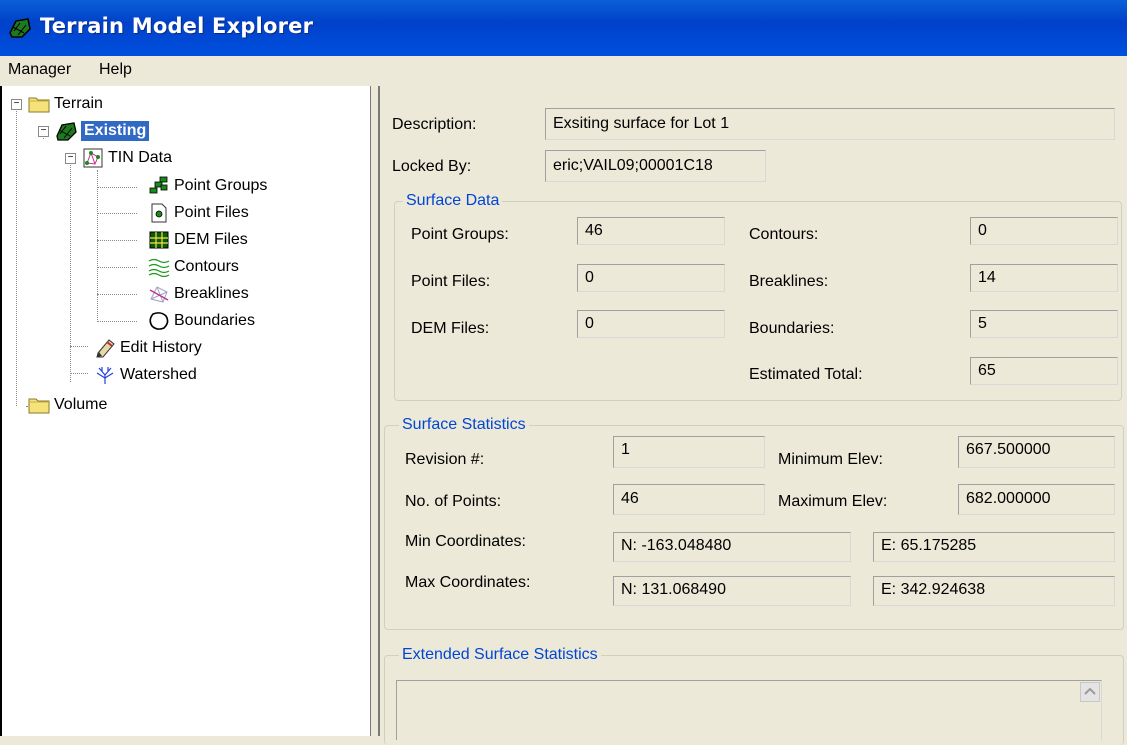  Describe the element at coordinates (432, 166) in the screenshot. I see `locked-by-label: Locked By:` at that location.